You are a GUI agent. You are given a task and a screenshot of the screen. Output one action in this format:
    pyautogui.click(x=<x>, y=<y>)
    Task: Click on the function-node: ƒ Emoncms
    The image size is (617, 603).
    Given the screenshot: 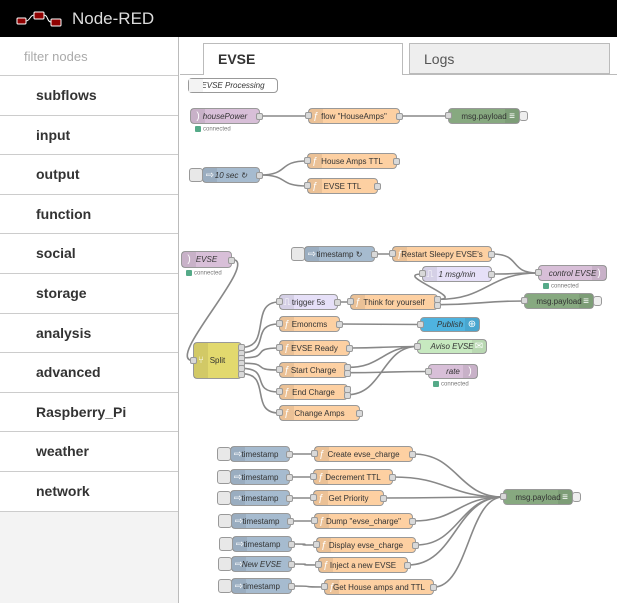 What is the action you would take?
    pyautogui.click(x=309, y=324)
    